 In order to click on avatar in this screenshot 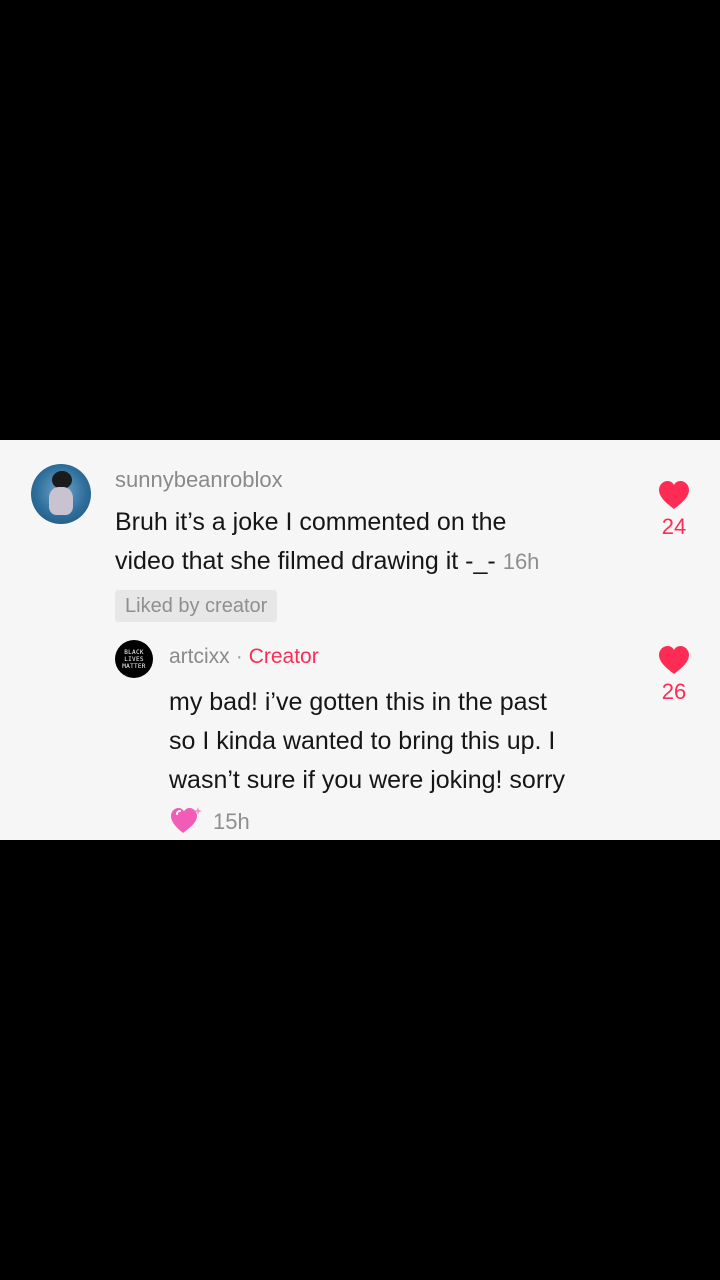, I will do `click(61, 494)`.